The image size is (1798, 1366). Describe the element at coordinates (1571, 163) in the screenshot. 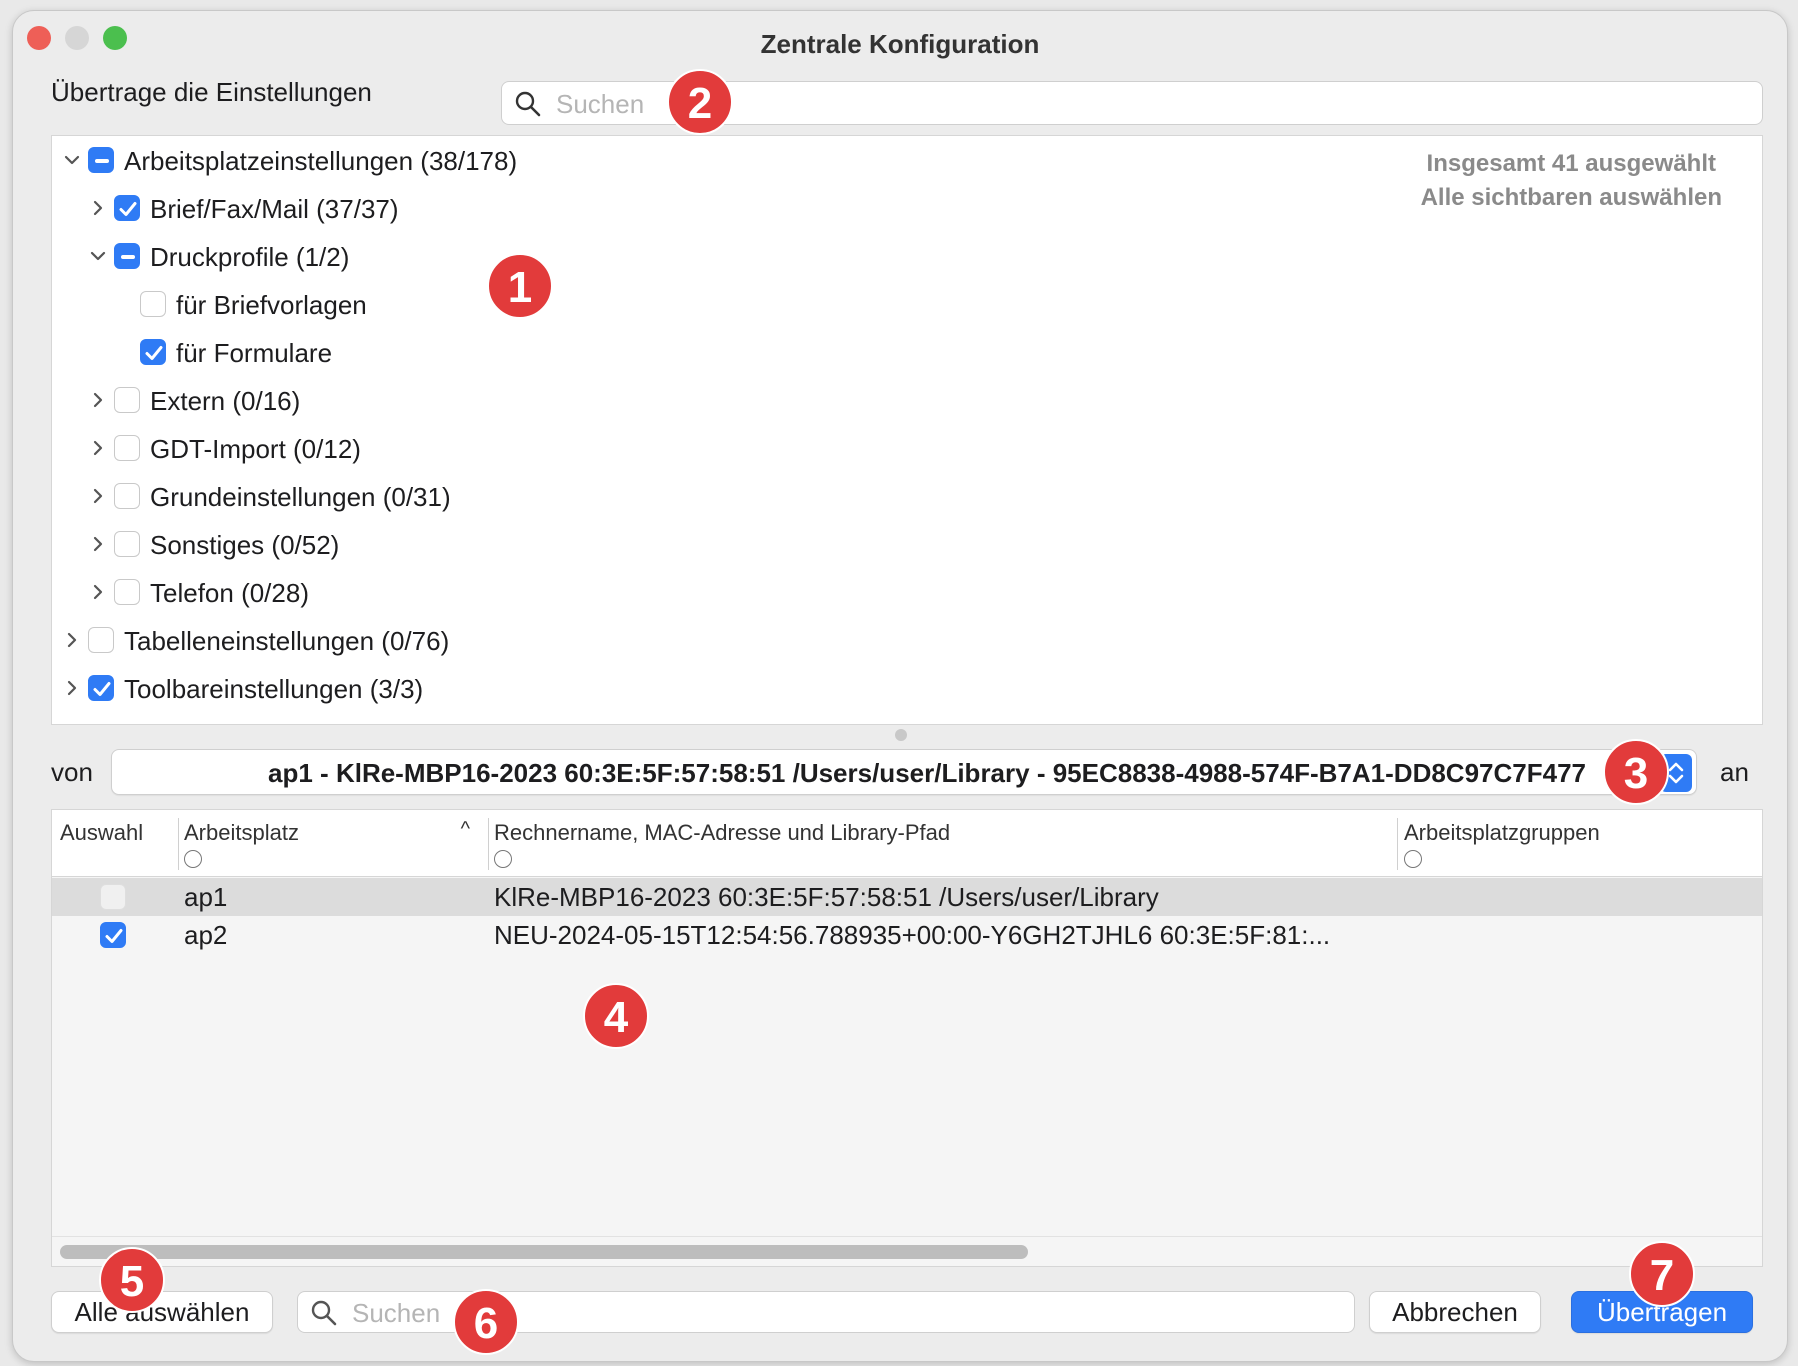

I see `total-selected-text: Insgesamt 41 ausgewählt` at that location.